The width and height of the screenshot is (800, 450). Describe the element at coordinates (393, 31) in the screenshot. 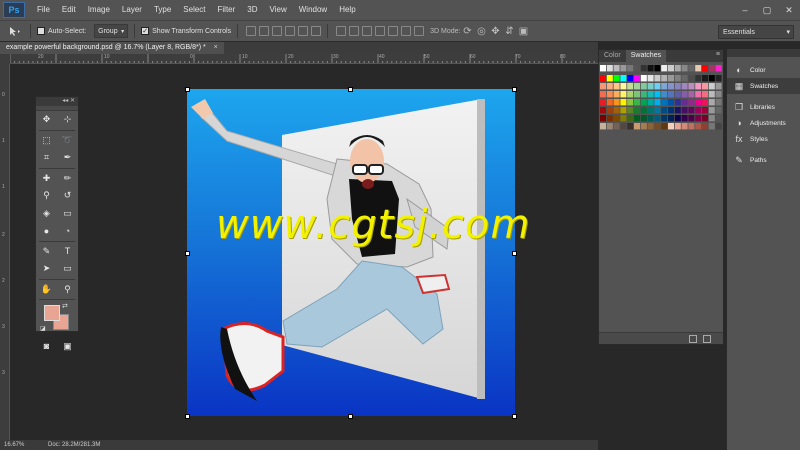

I see `distribute-hcenter-icon` at that location.